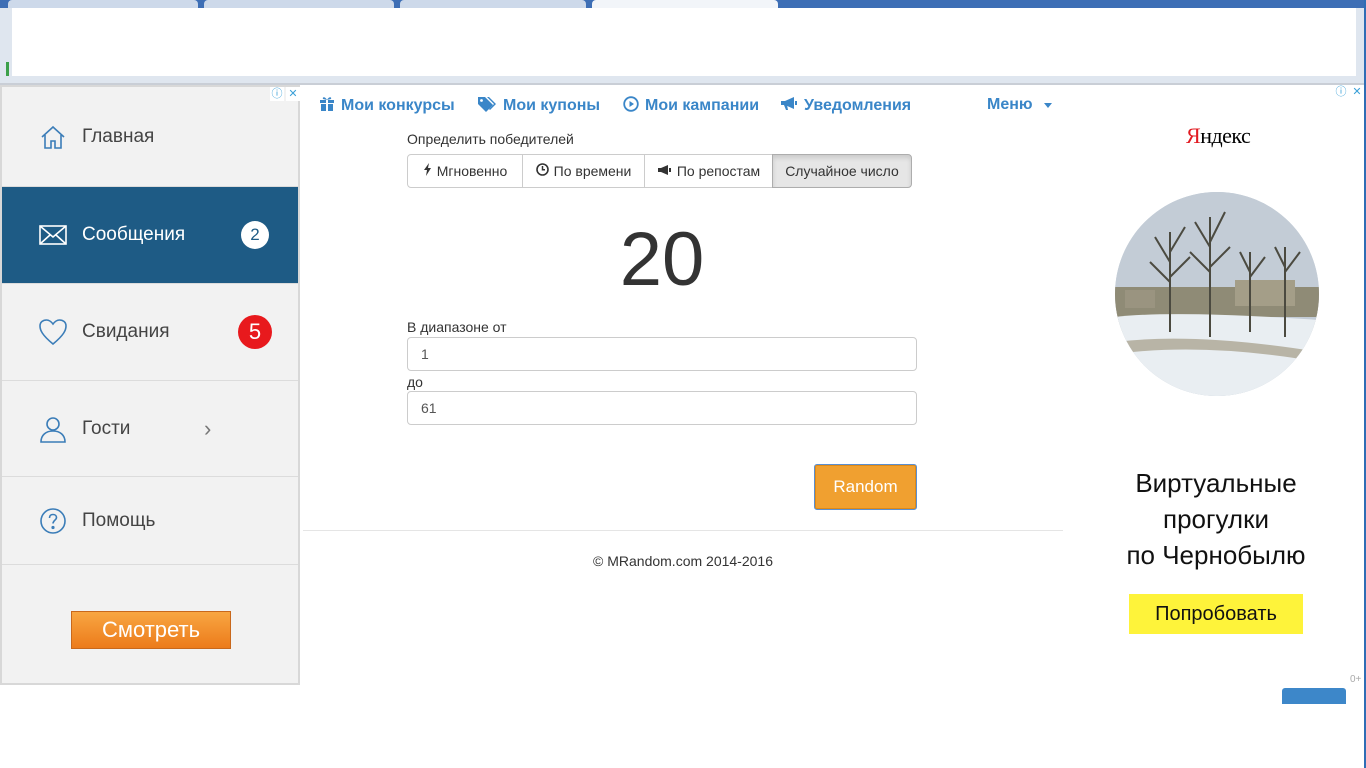  What do you see at coordinates (865, 487) in the screenshot?
I see `random-button: Random` at bounding box center [865, 487].